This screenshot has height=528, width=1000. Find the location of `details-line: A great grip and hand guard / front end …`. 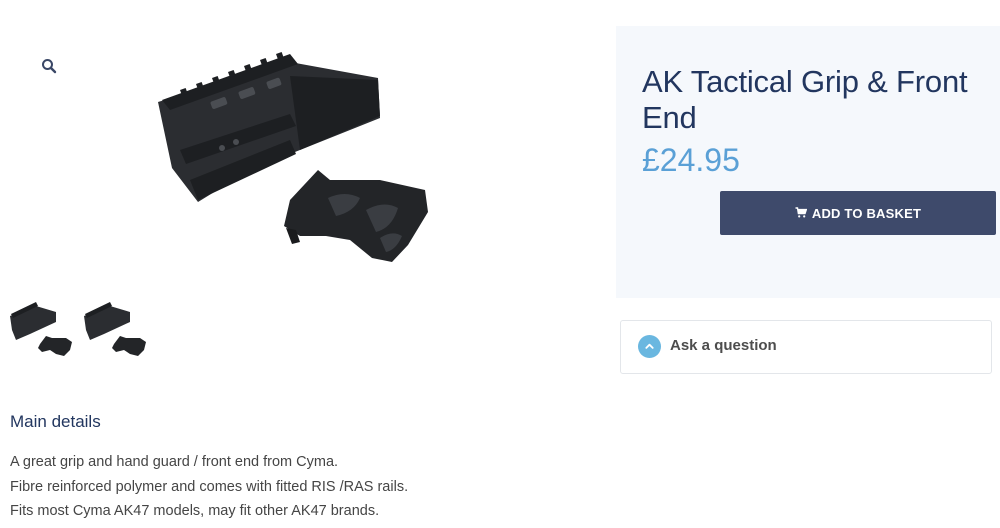

details-line: A great grip and hand guard / front end … is located at coordinates (174, 462).